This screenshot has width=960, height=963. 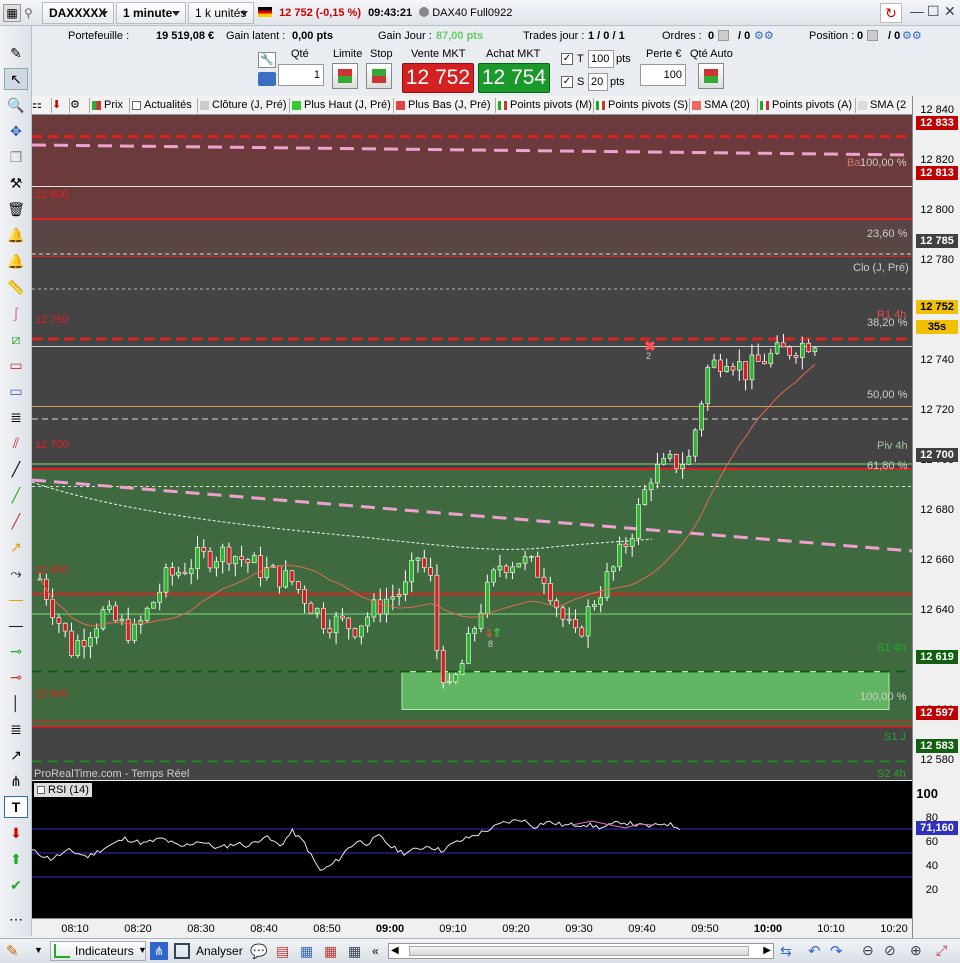 What do you see at coordinates (941, 950) in the screenshot?
I see `chart-type-icon: ⤢` at bounding box center [941, 950].